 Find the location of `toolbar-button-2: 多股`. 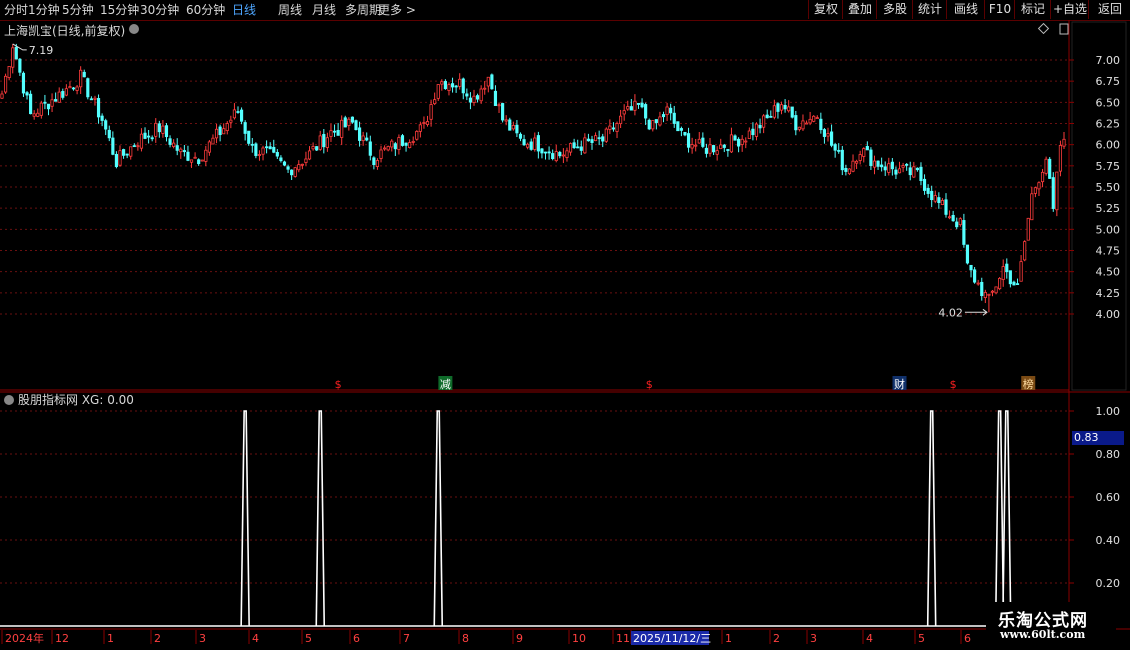

toolbar-button-2: 多股 is located at coordinates (894, 9).